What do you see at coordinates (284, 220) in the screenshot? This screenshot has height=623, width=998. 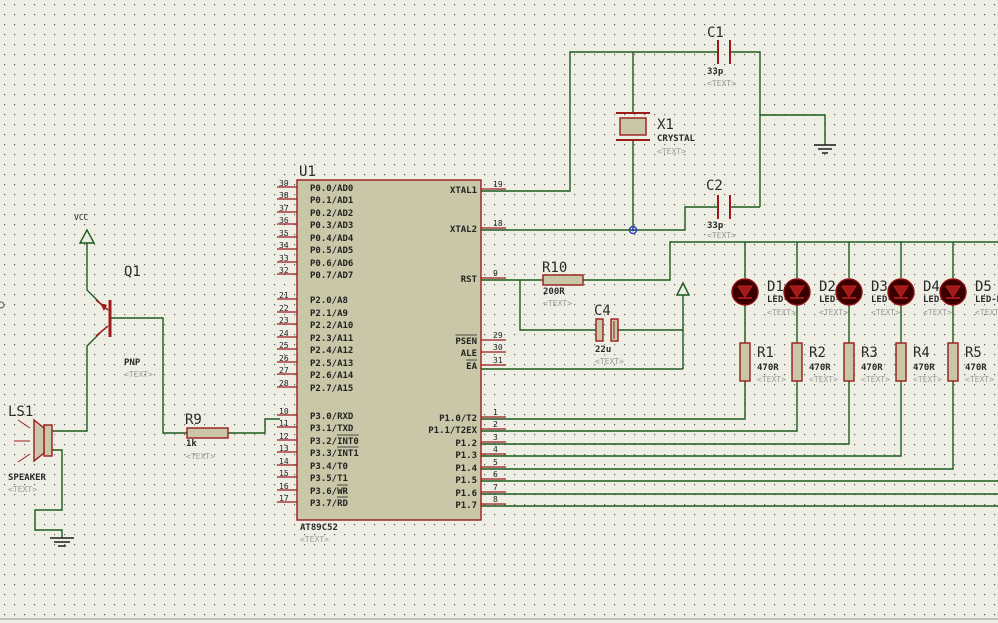 I see `mcu-pin-number: 36` at bounding box center [284, 220].